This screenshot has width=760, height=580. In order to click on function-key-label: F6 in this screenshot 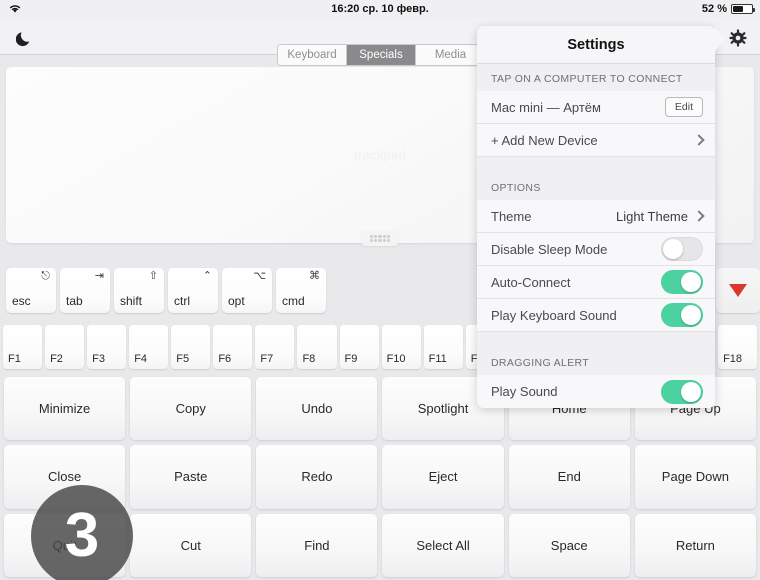, I will do `click(225, 359)`.